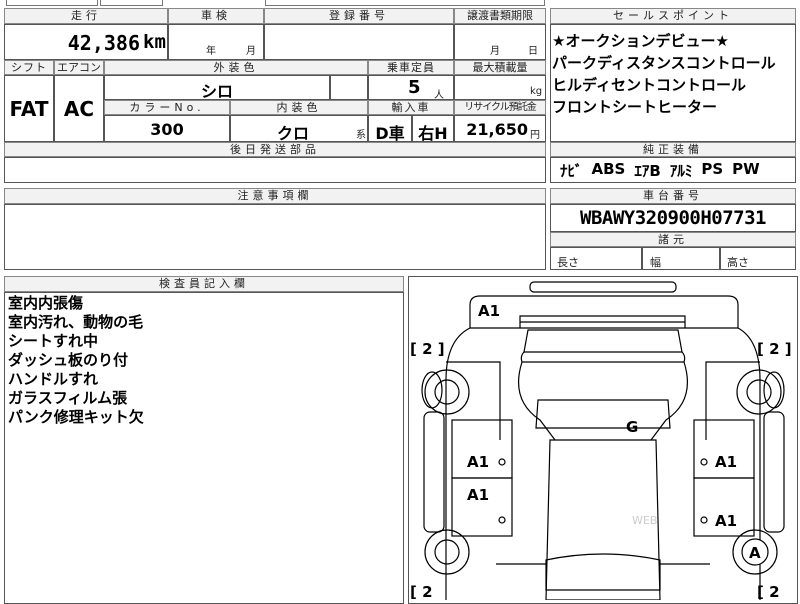 Image resolution: width=800 pixels, height=604 pixels. What do you see at coordinates (251, 51) in the screenshot?
I see `inspection-month-label: 月` at bounding box center [251, 51].